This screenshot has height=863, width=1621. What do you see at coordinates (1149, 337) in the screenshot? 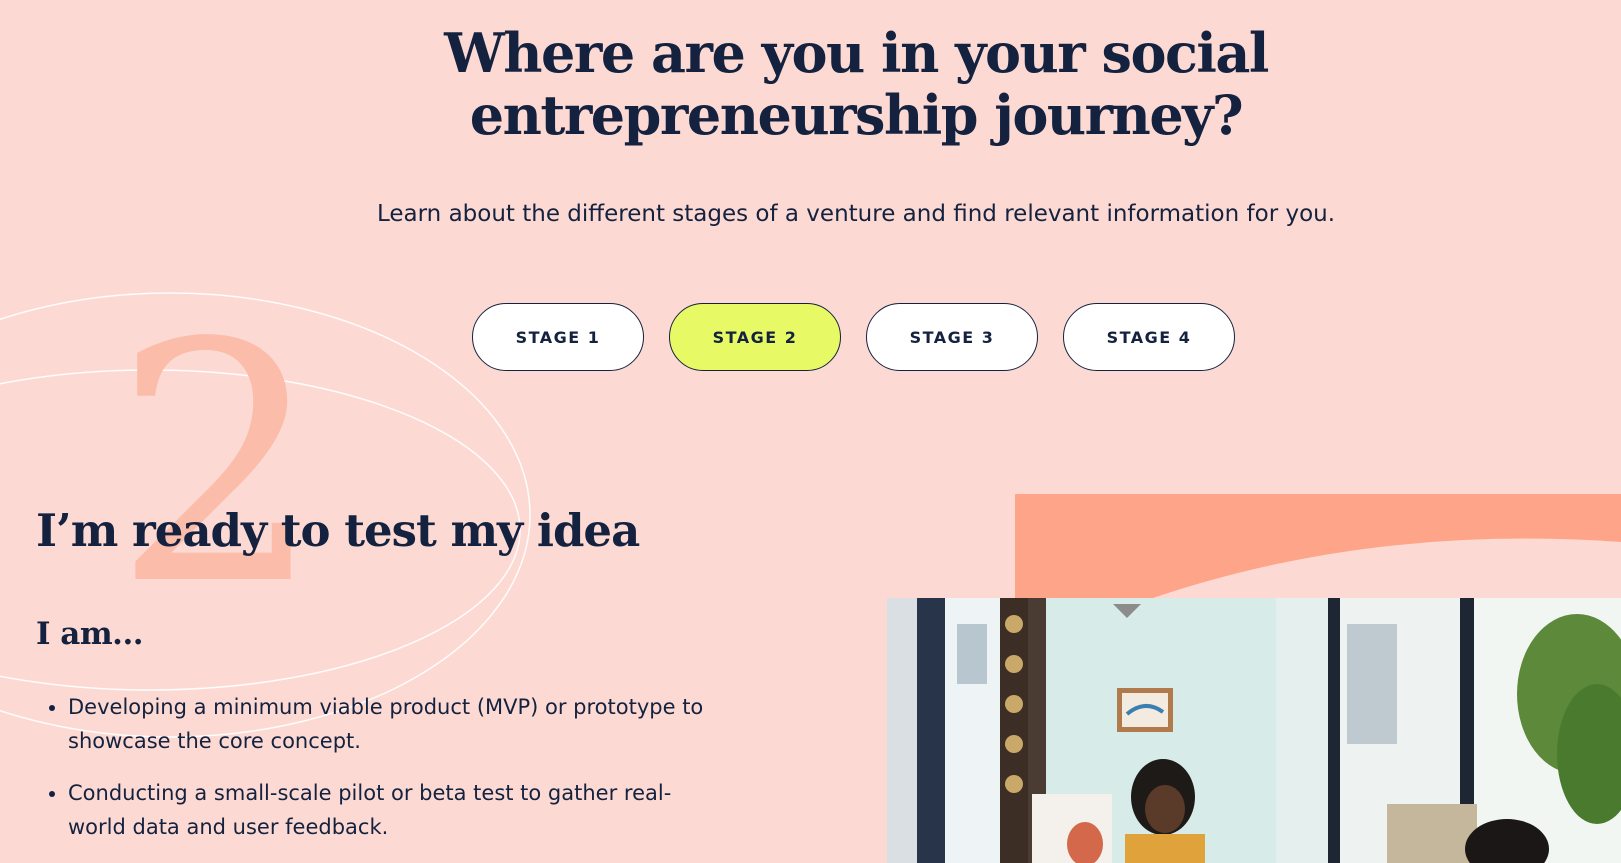
I see `tab-stage-4: STAGE 4` at bounding box center [1149, 337].